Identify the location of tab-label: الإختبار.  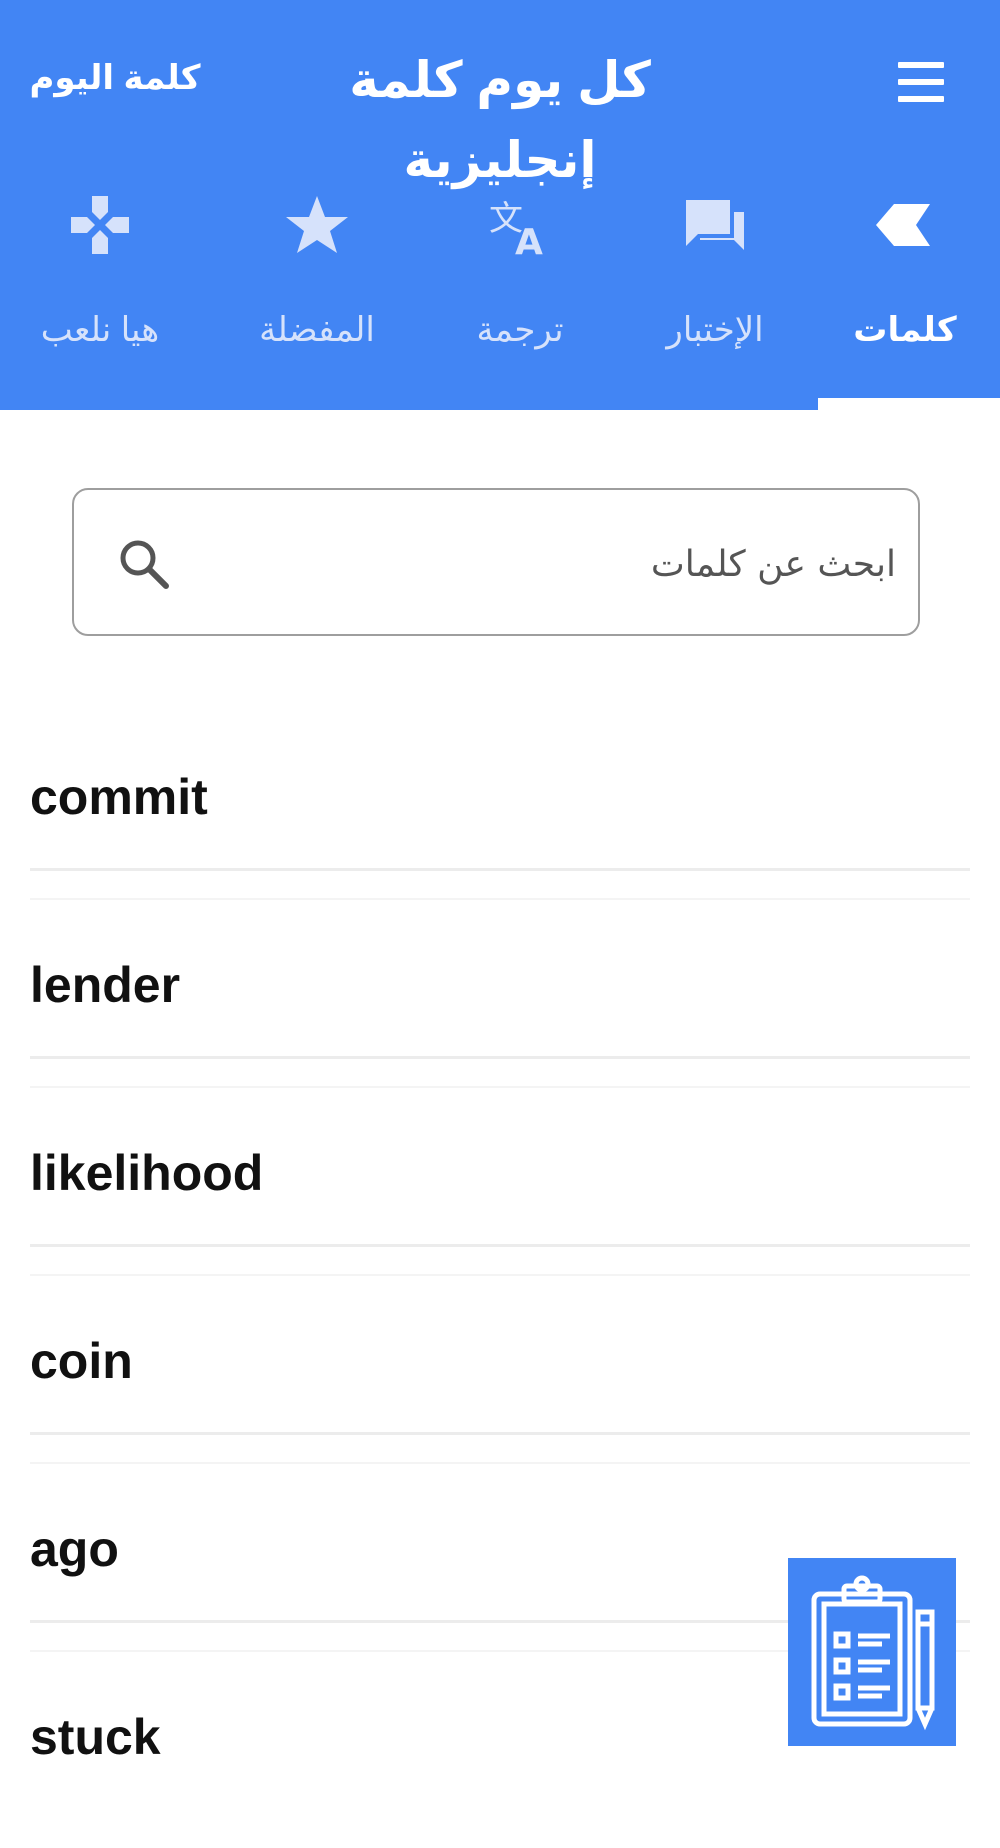
(715, 330).